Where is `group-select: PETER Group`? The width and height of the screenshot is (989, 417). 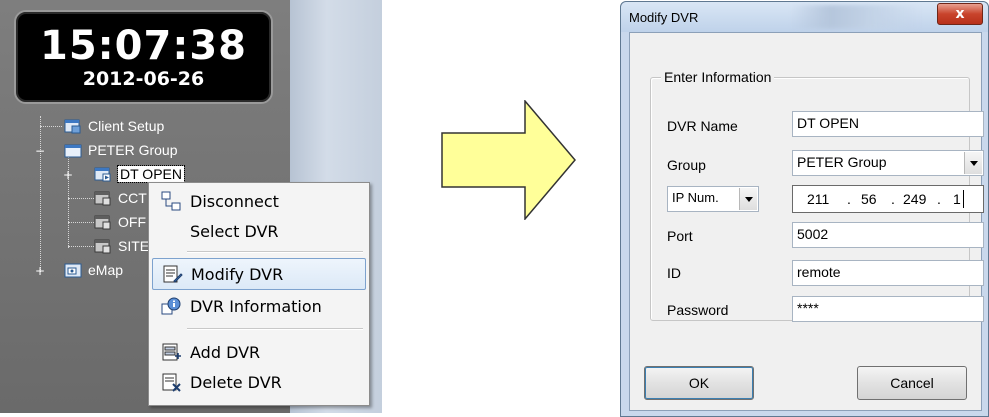 group-select: PETER Group is located at coordinates (888, 163).